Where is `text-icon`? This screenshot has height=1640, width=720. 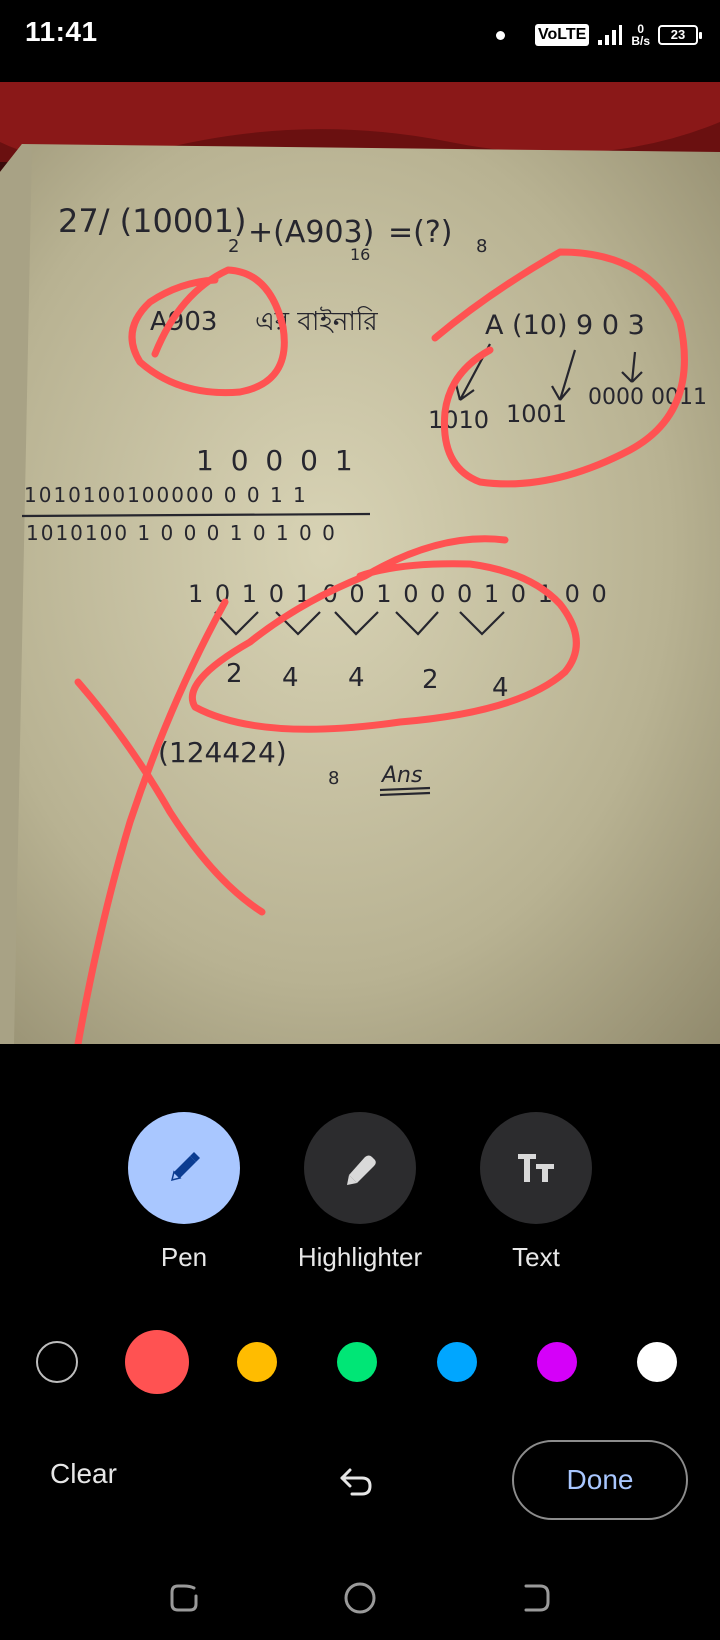
text-icon is located at coordinates (536, 1168).